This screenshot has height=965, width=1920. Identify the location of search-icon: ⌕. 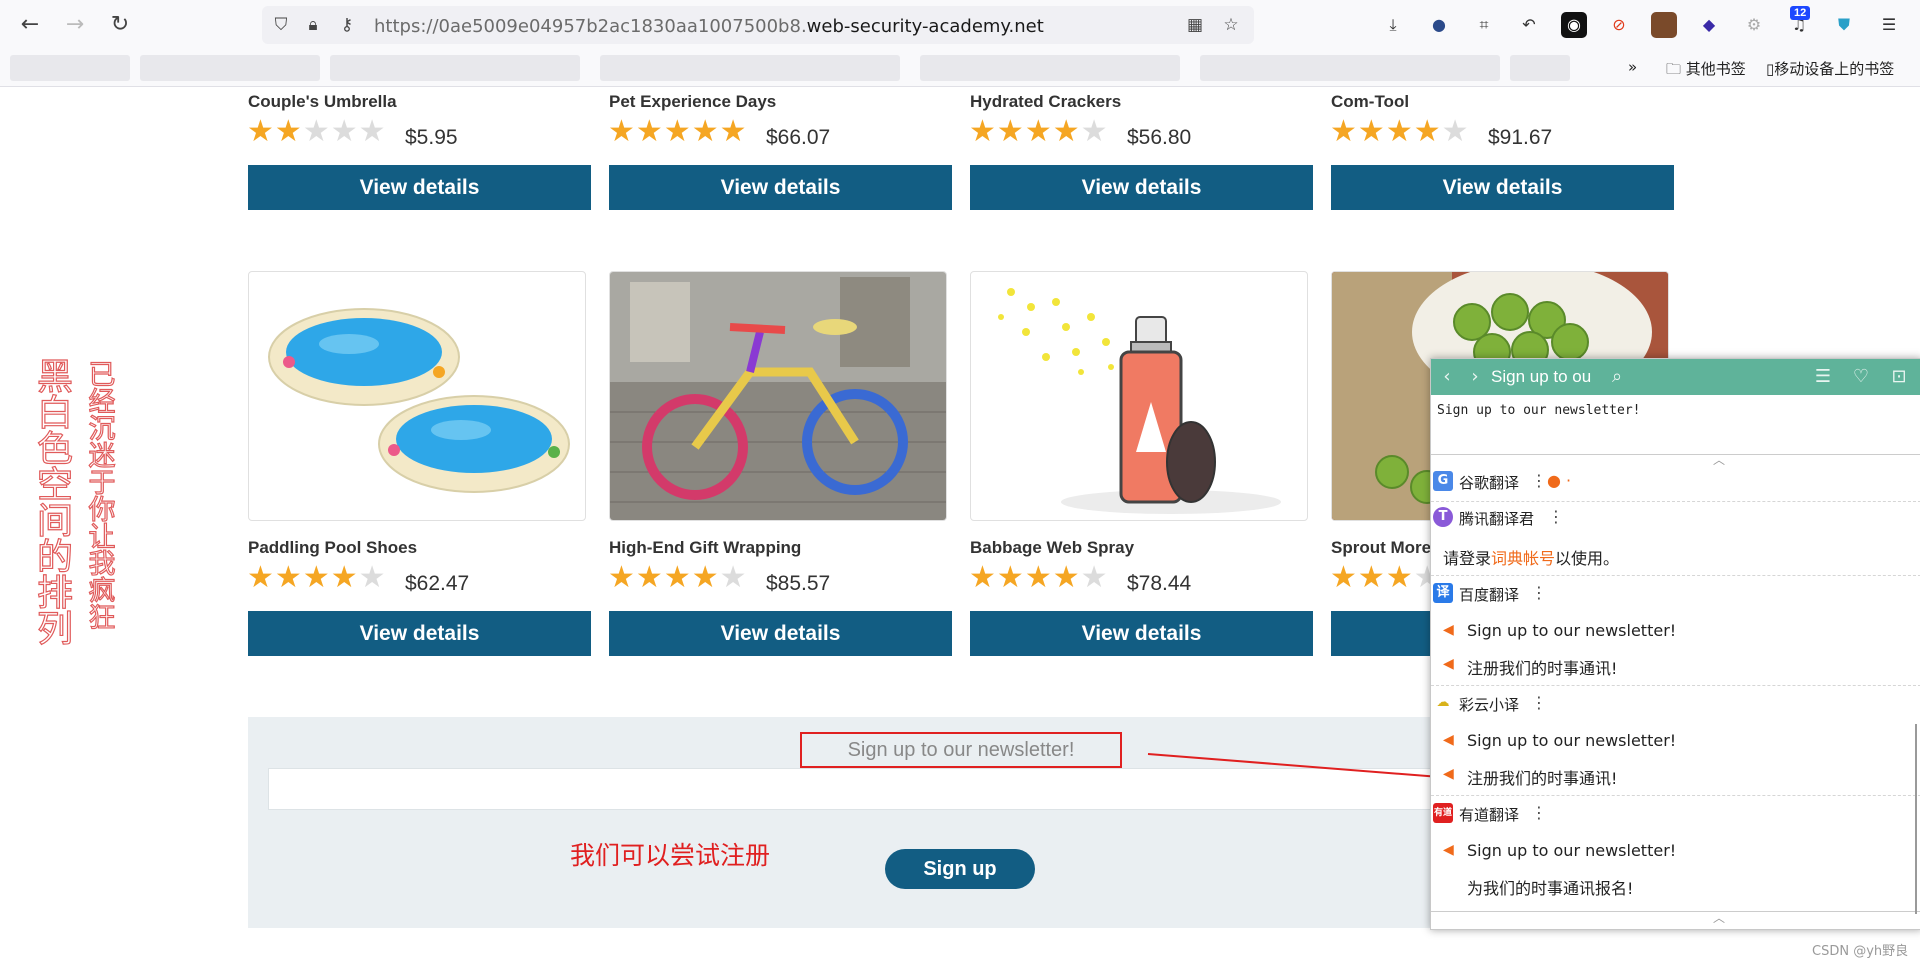
(1617, 377).